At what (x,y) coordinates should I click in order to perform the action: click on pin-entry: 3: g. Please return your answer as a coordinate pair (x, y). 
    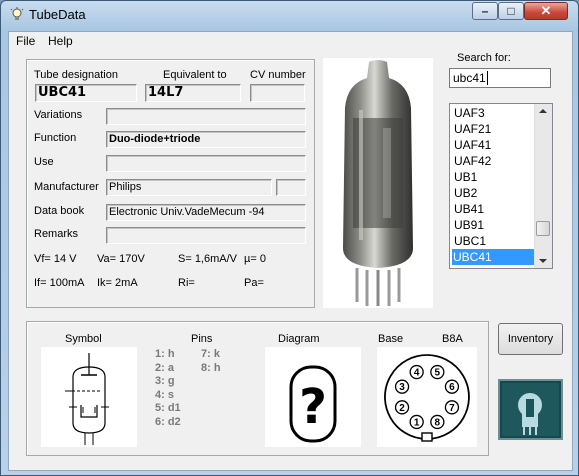
    Looking at the image, I should click on (165, 381).